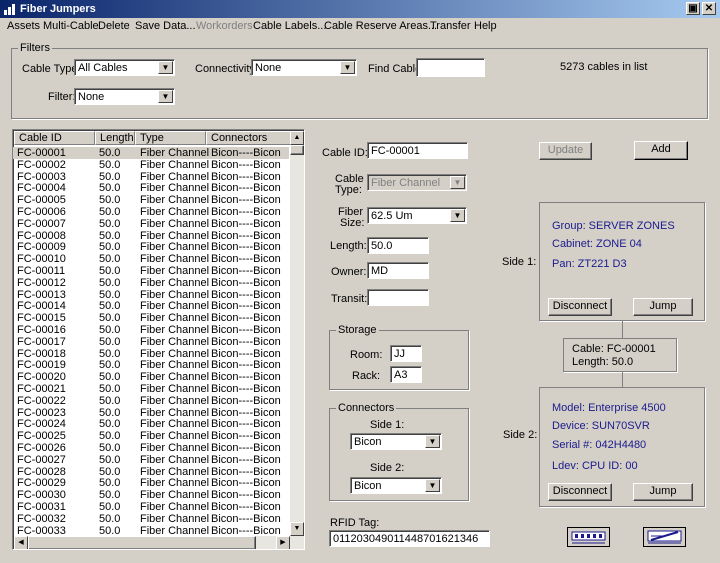  What do you see at coordinates (565, 151) in the screenshot?
I see `update-button: Update` at bounding box center [565, 151].